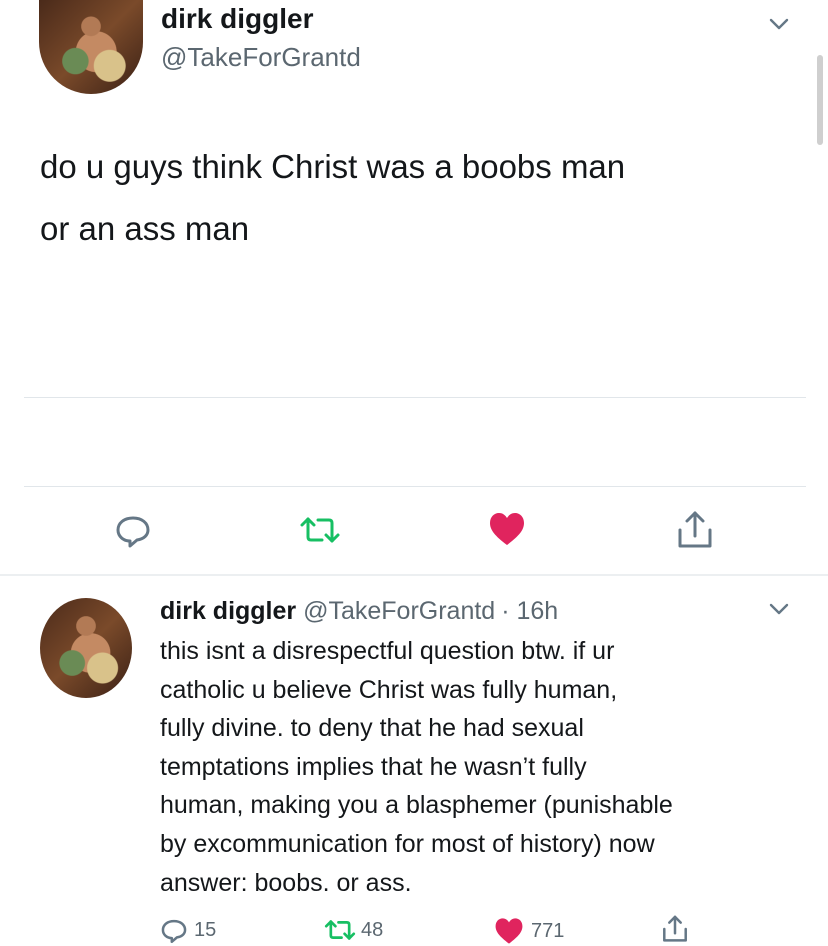 The width and height of the screenshot is (828, 946). Describe the element at coordinates (507, 529) in the screenshot. I see `heart-icon` at that location.